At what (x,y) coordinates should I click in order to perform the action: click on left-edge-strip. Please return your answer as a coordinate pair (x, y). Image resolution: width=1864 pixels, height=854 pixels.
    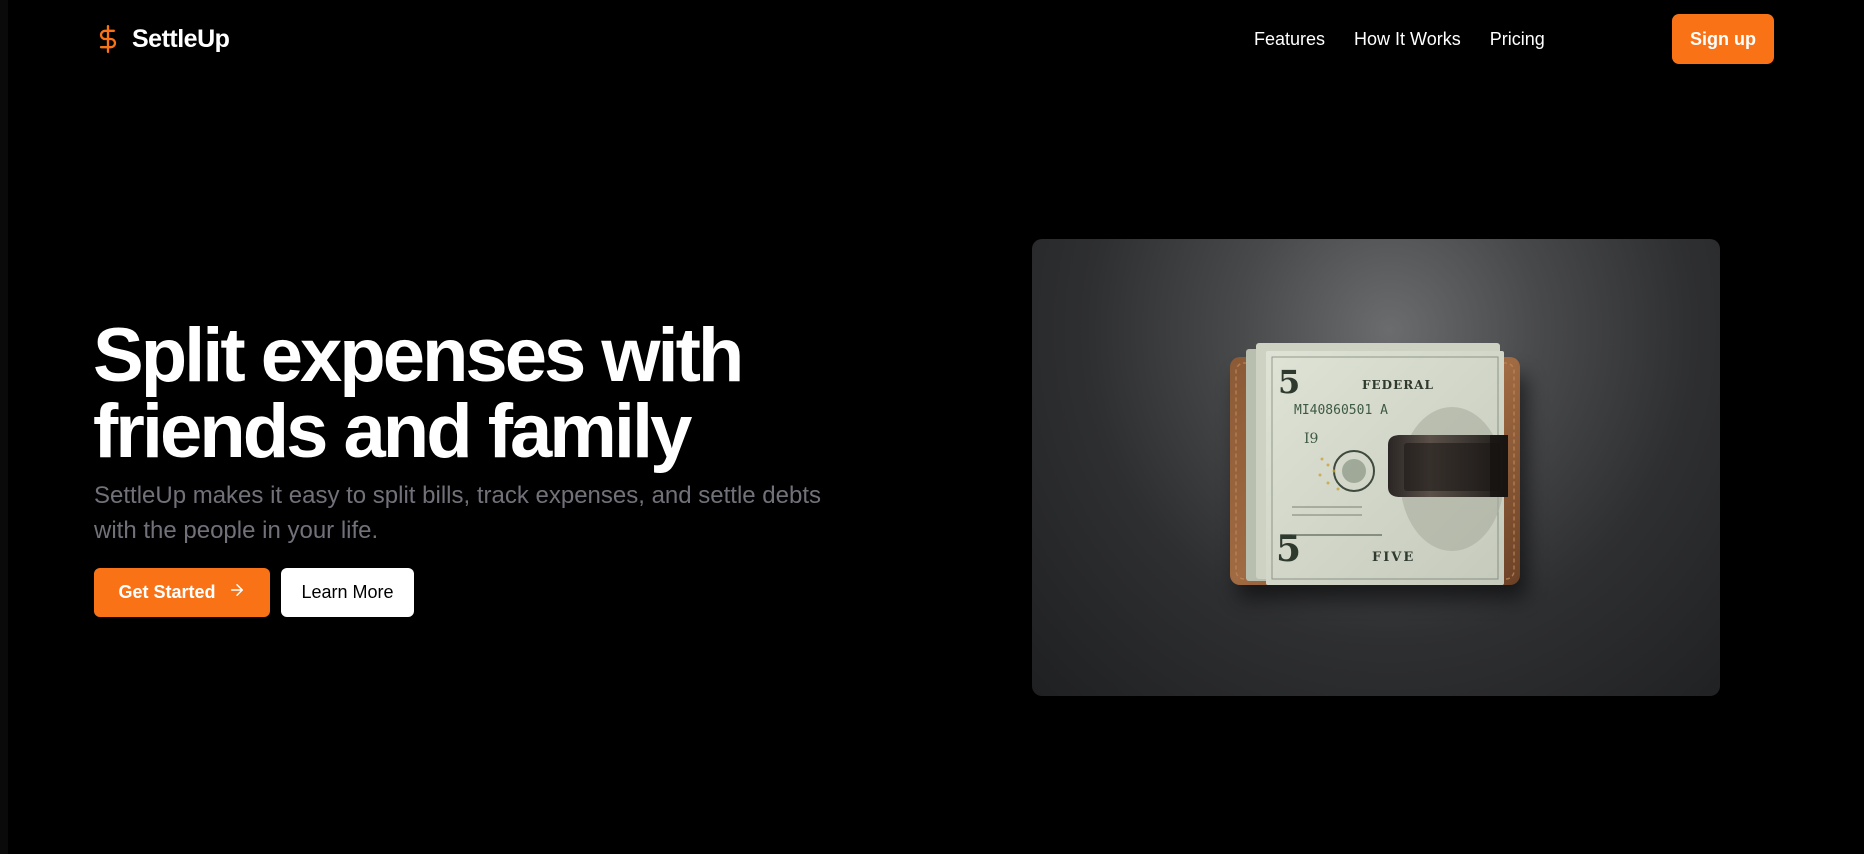
    Looking at the image, I should click on (4, 427).